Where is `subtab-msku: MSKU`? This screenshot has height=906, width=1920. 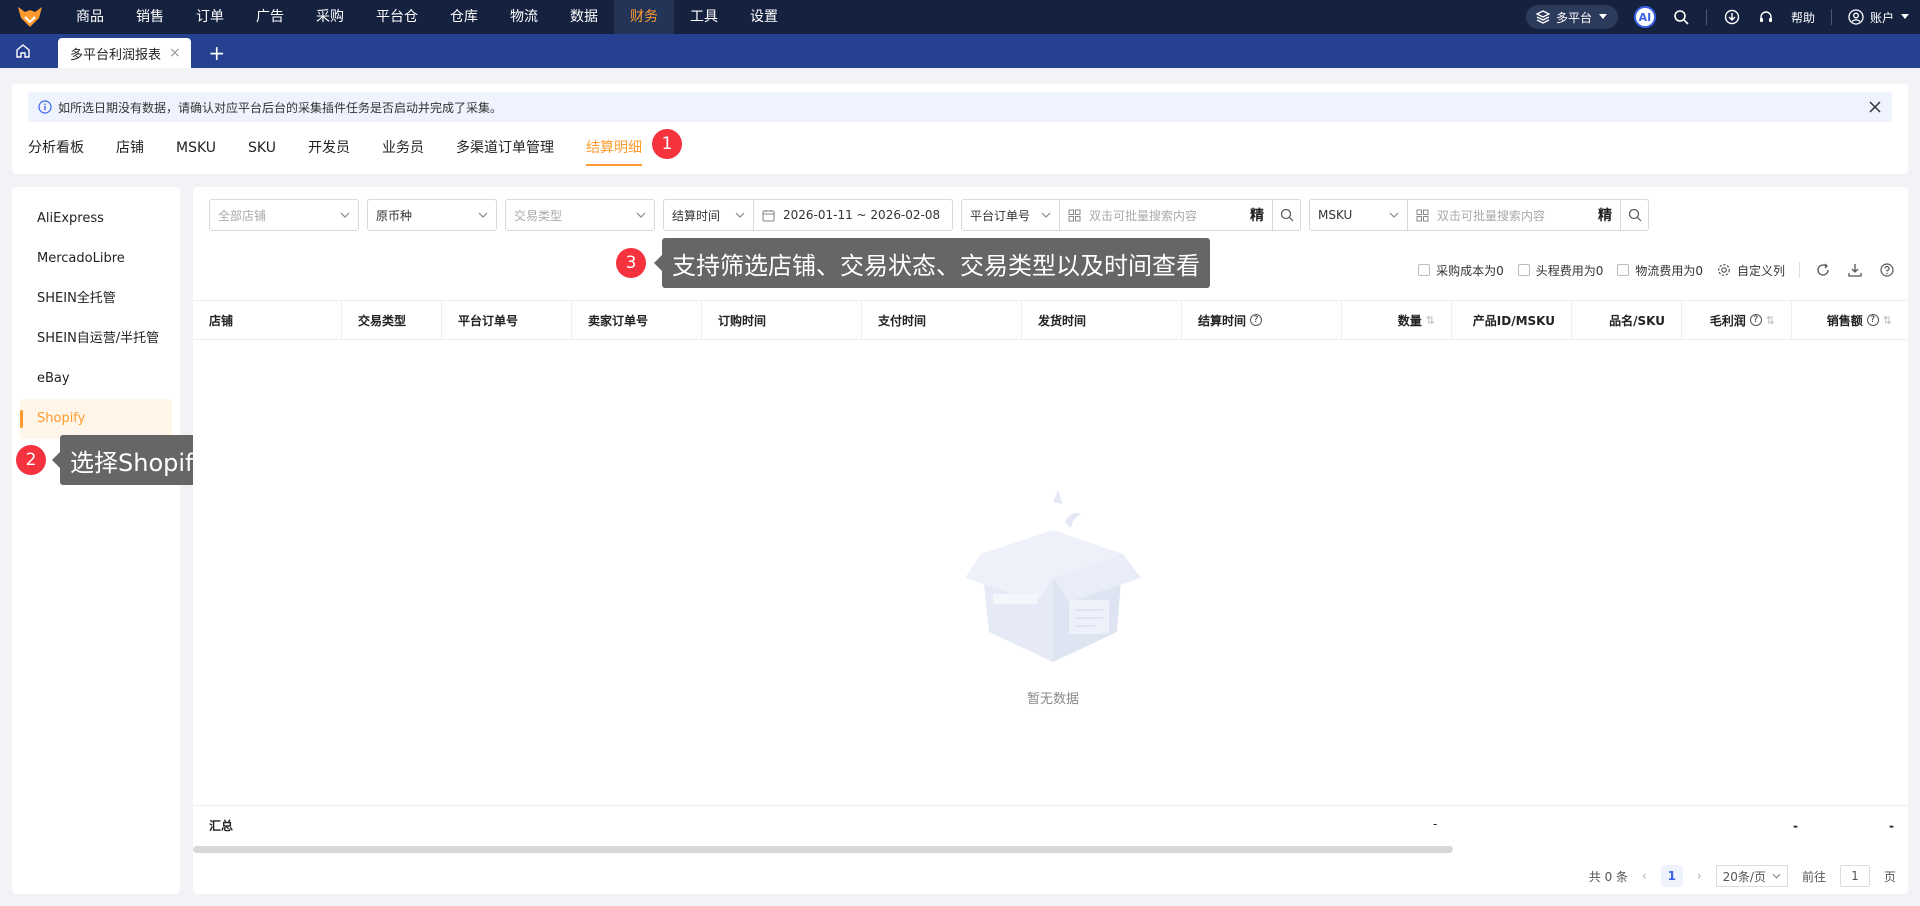
subtab-msku: MSKU is located at coordinates (204, 148).